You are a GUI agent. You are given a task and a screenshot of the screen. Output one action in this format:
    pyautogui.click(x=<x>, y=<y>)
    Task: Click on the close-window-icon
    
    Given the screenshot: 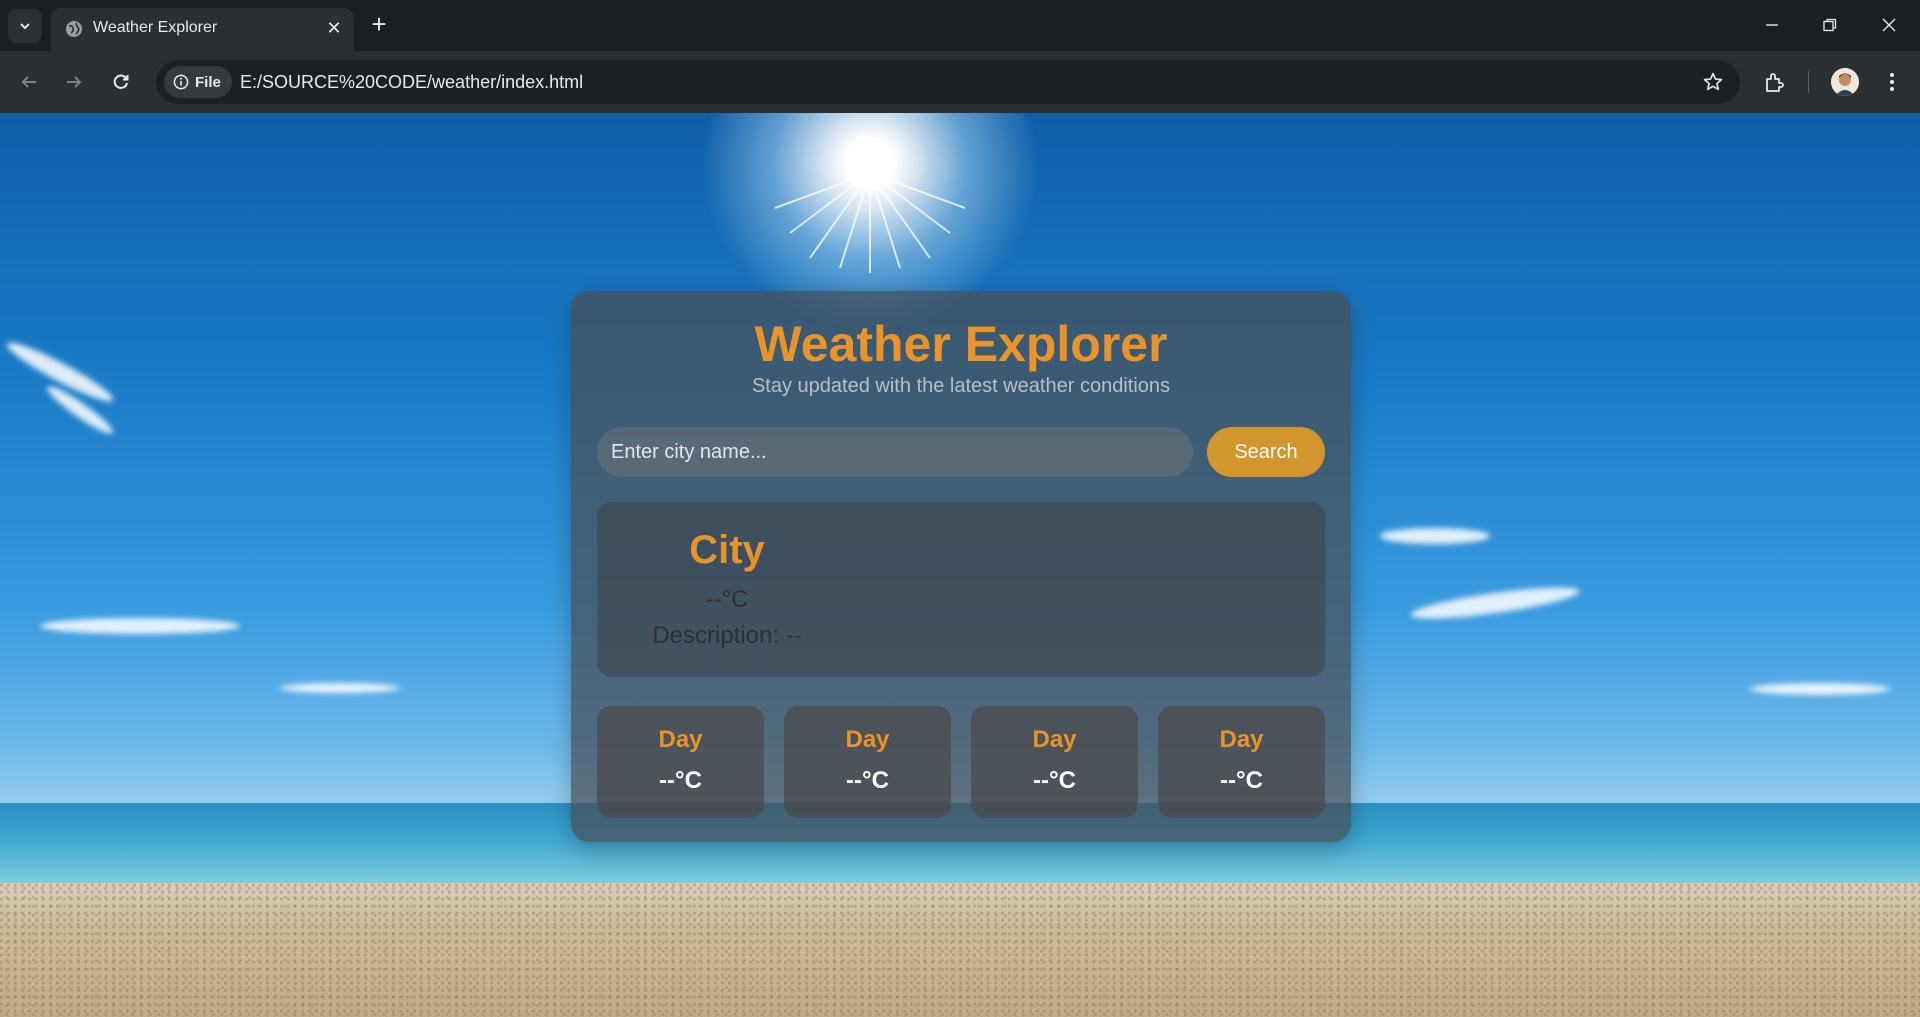 What is the action you would take?
    pyautogui.click(x=1889, y=25)
    